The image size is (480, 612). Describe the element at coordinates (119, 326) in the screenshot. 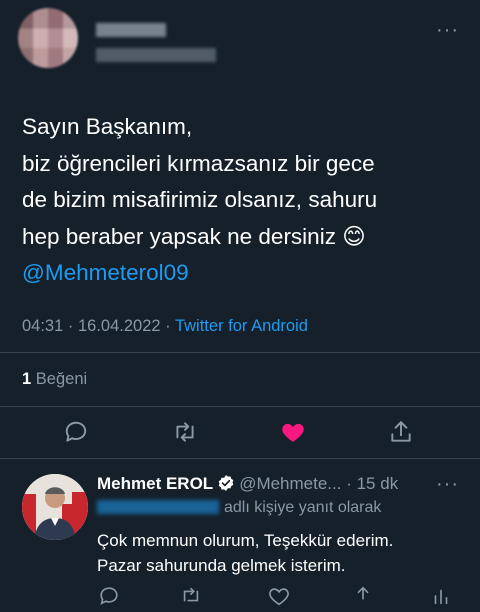

I see `tweet-date: 16.04.2022` at that location.